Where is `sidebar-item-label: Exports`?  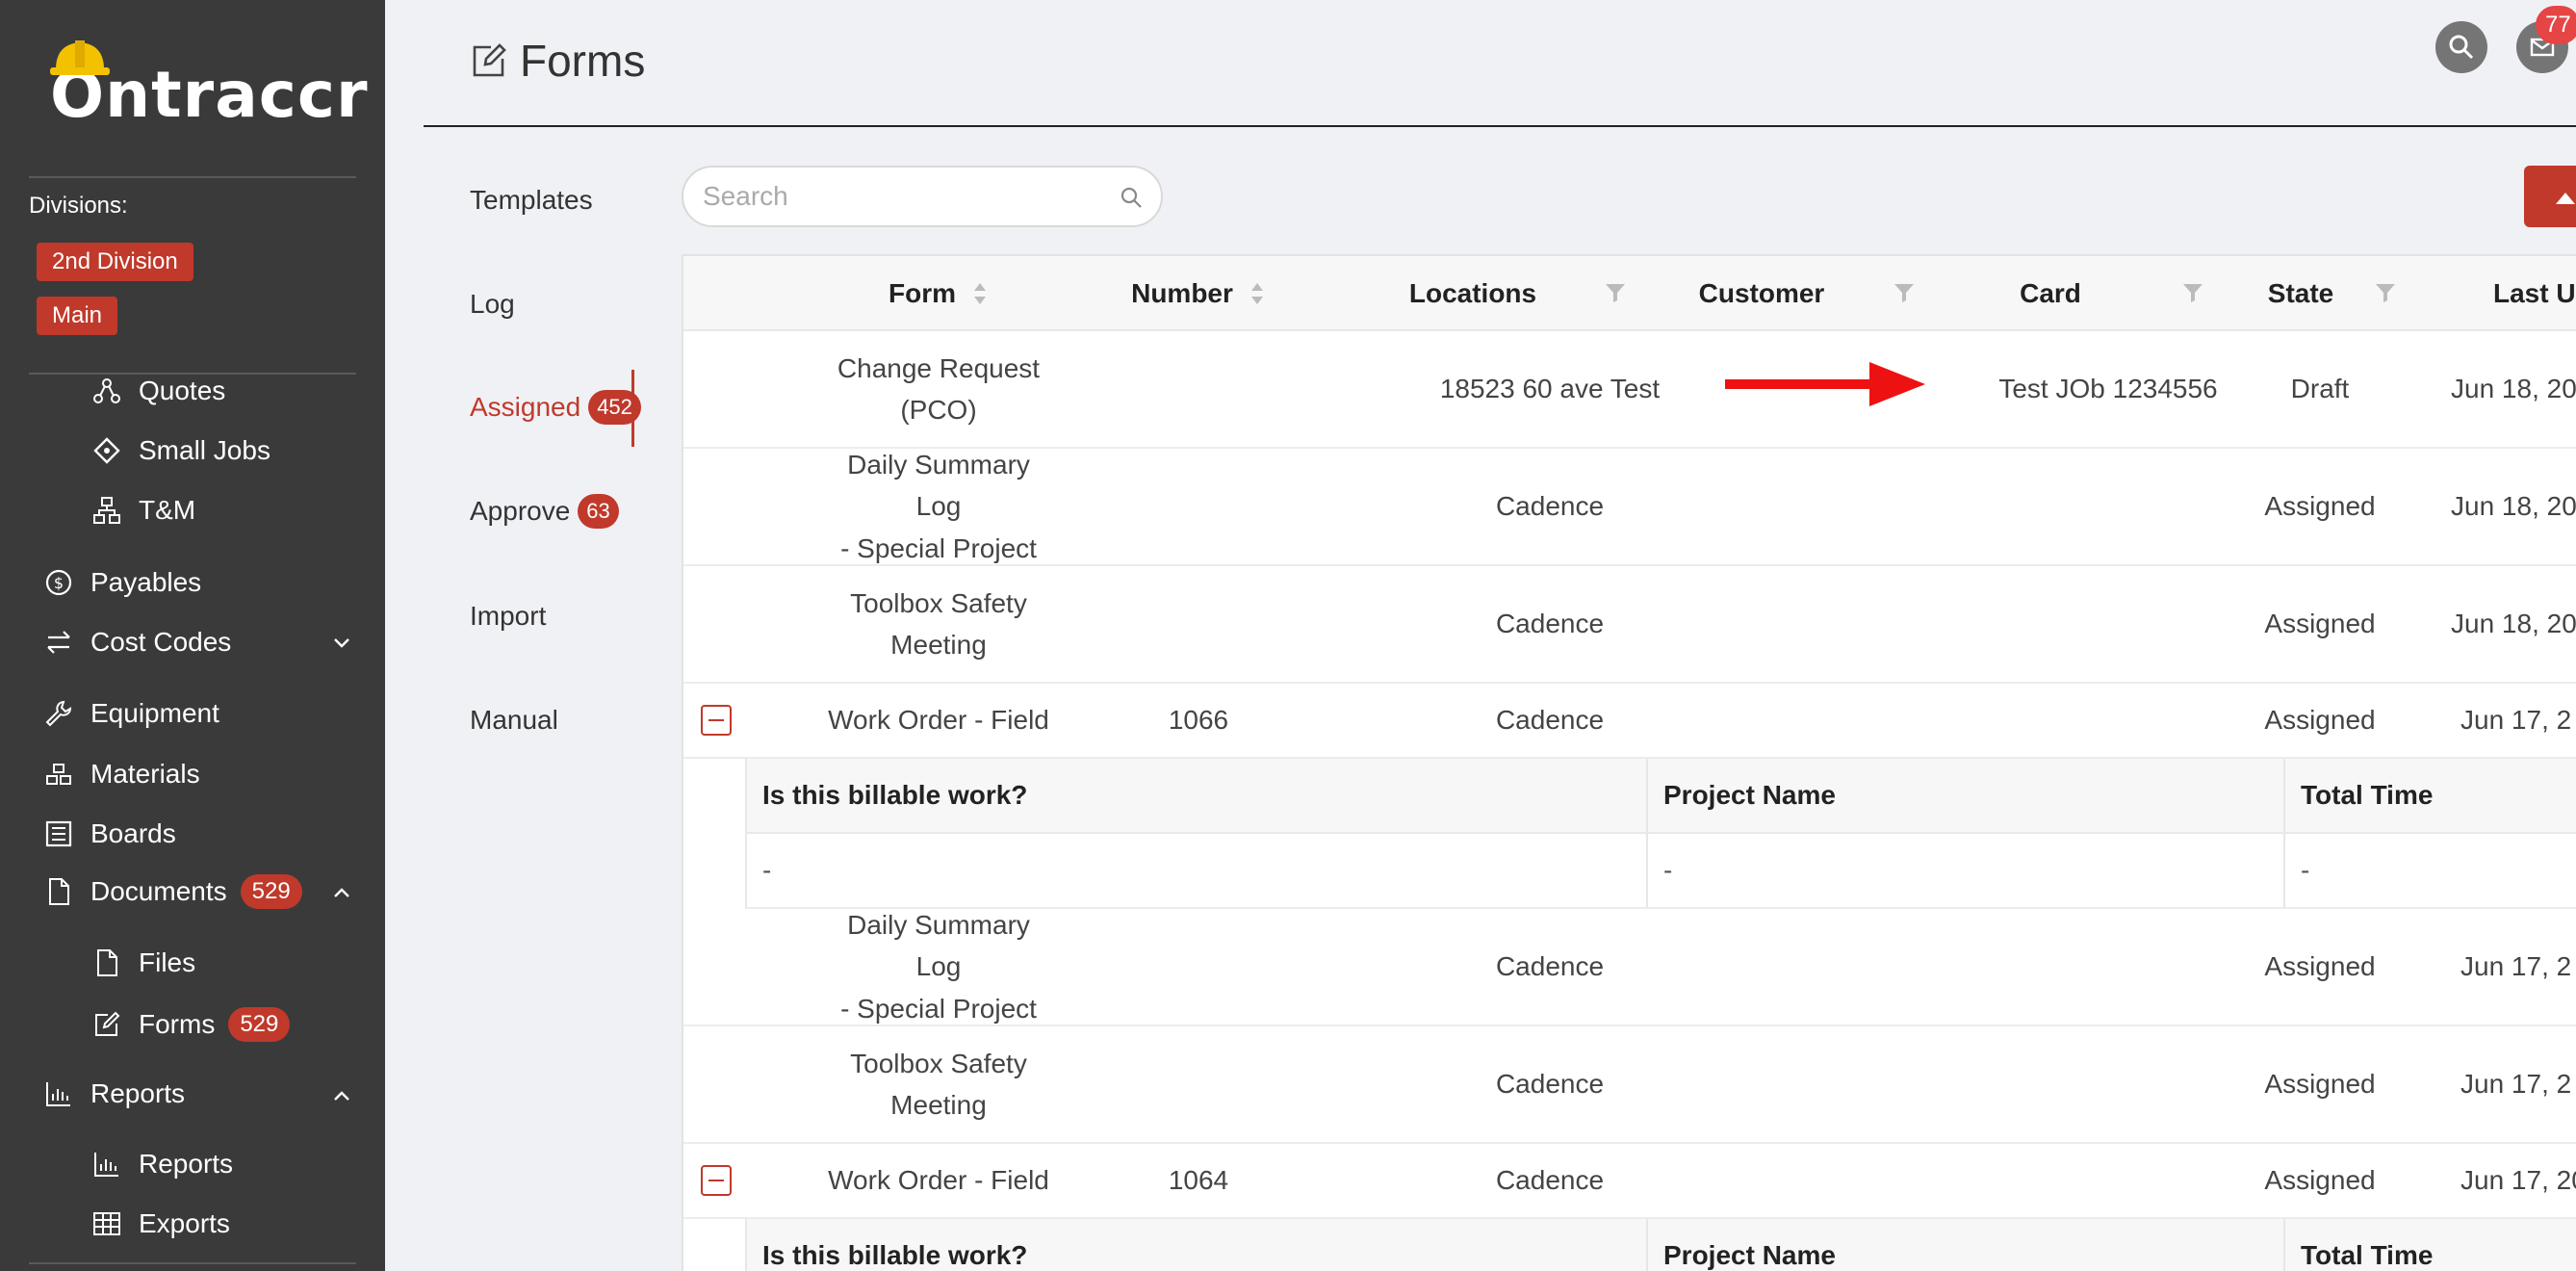 sidebar-item-label: Exports is located at coordinates (185, 1223).